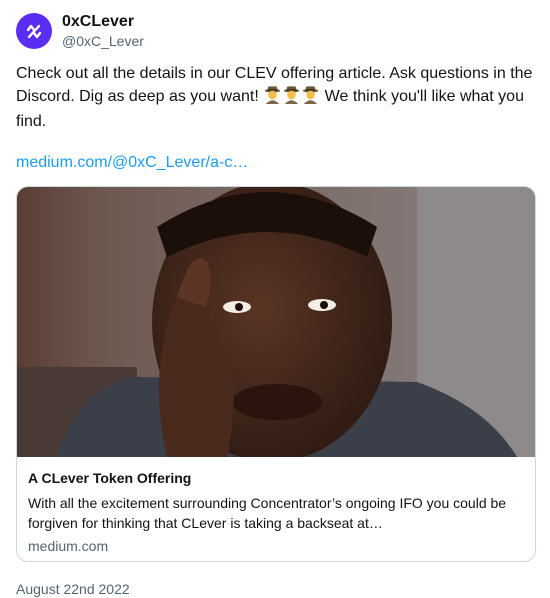  I want to click on tweet-header: 0xCLever @0xC_Lever, so click(80, 31).